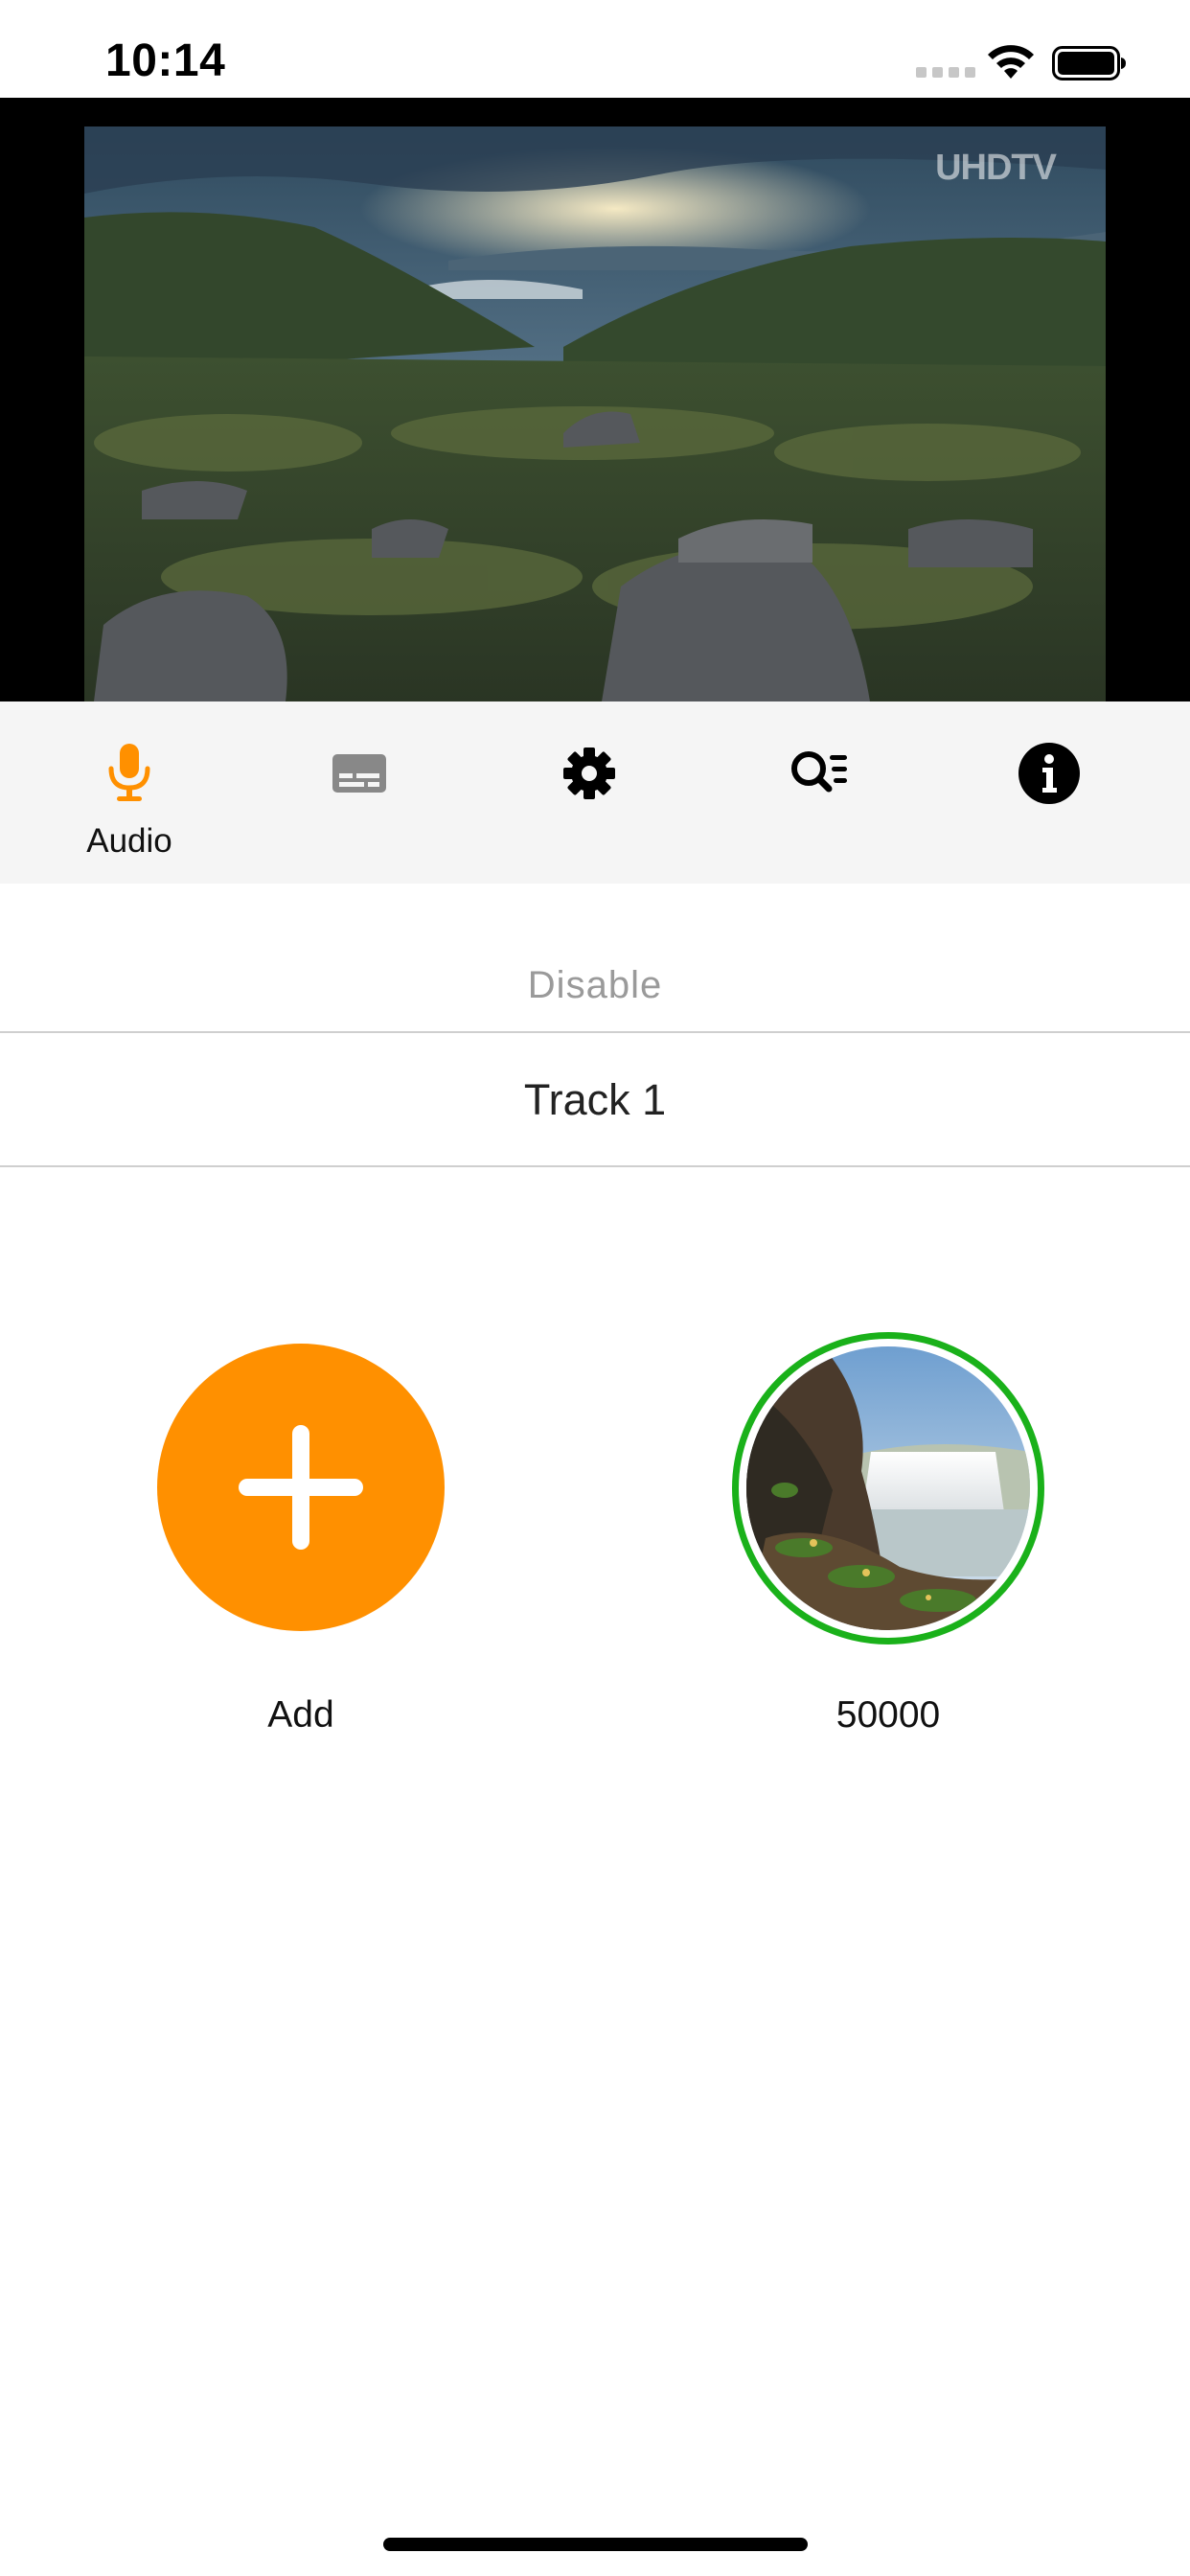  I want to click on status-time: 10:14, so click(166, 60).